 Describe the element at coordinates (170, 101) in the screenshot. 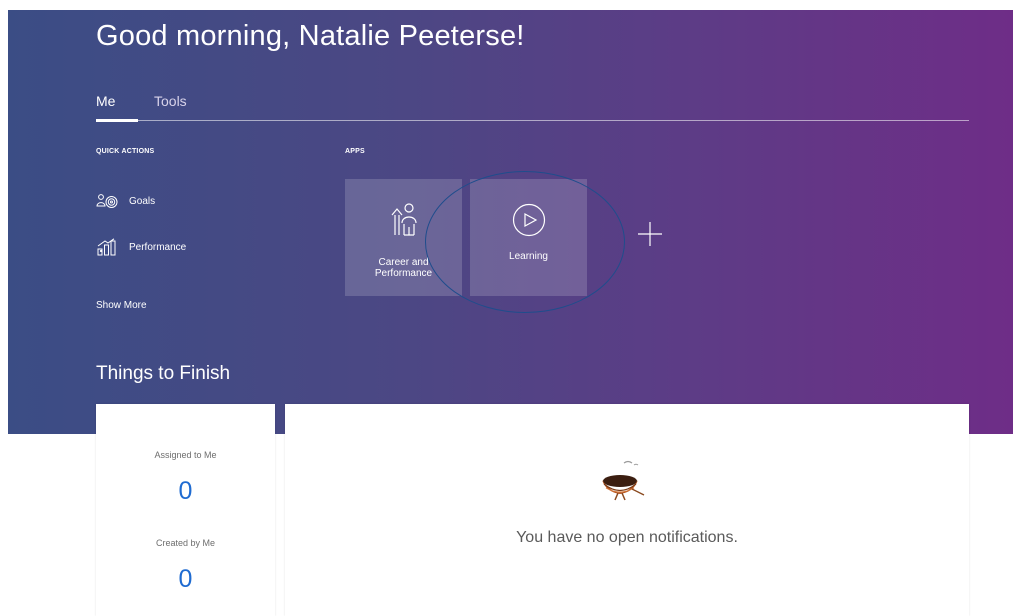

I see `tab-tools: Tools` at that location.